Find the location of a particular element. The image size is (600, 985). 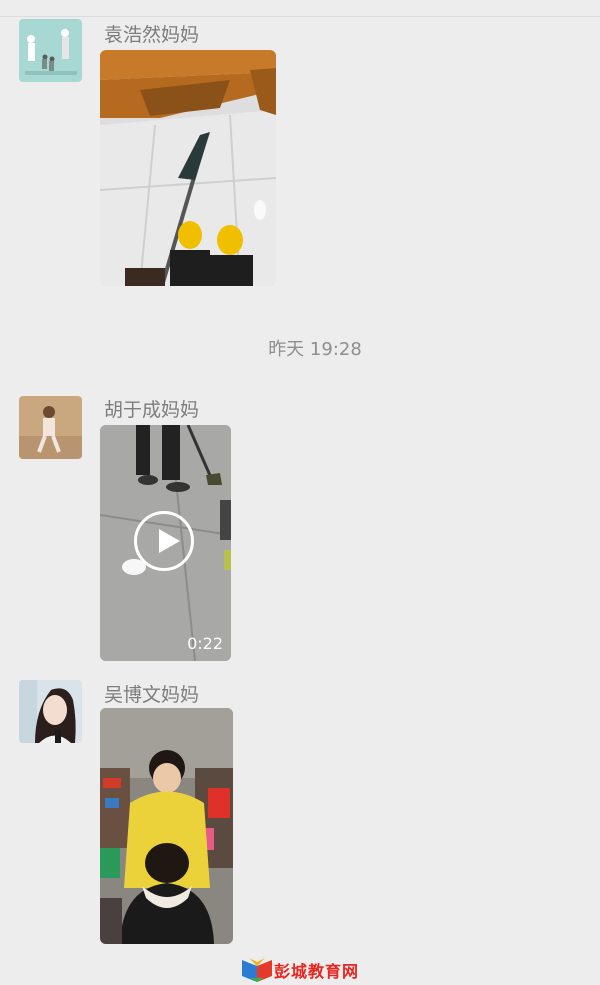

play-icon is located at coordinates (164, 541).